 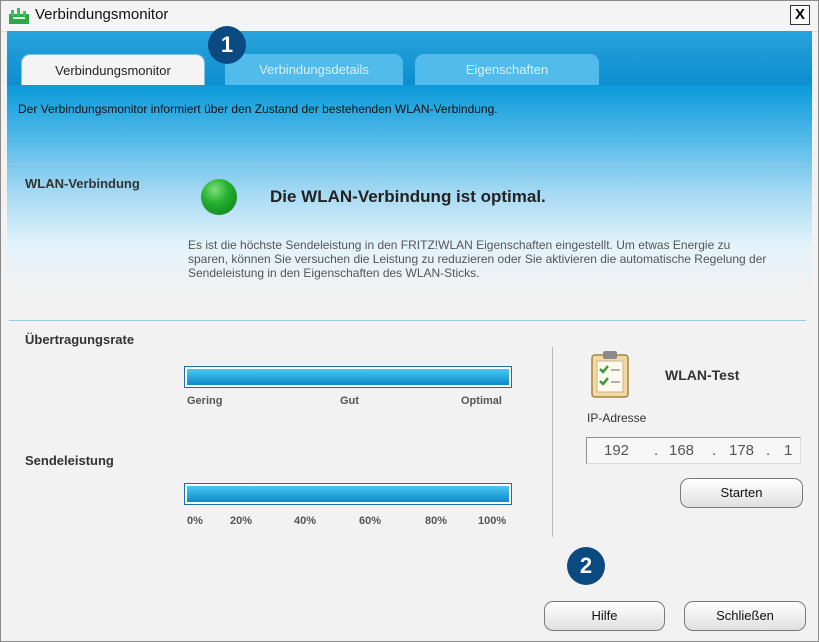 I want to click on rate-bar-fill, so click(x=348, y=377).